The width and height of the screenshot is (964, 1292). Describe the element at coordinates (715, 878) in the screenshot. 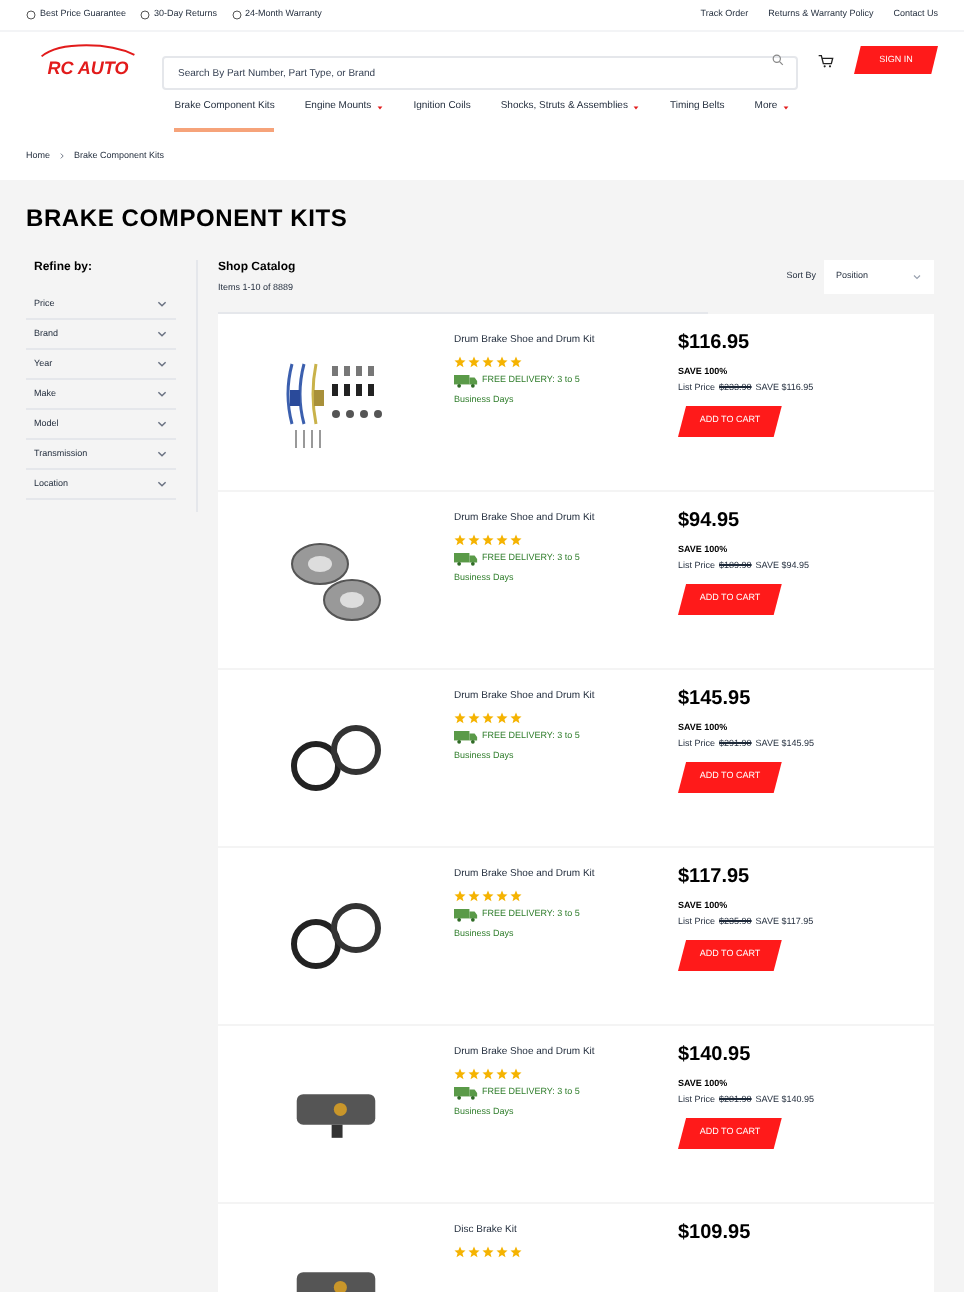

I see `product-price: $117.95` at that location.